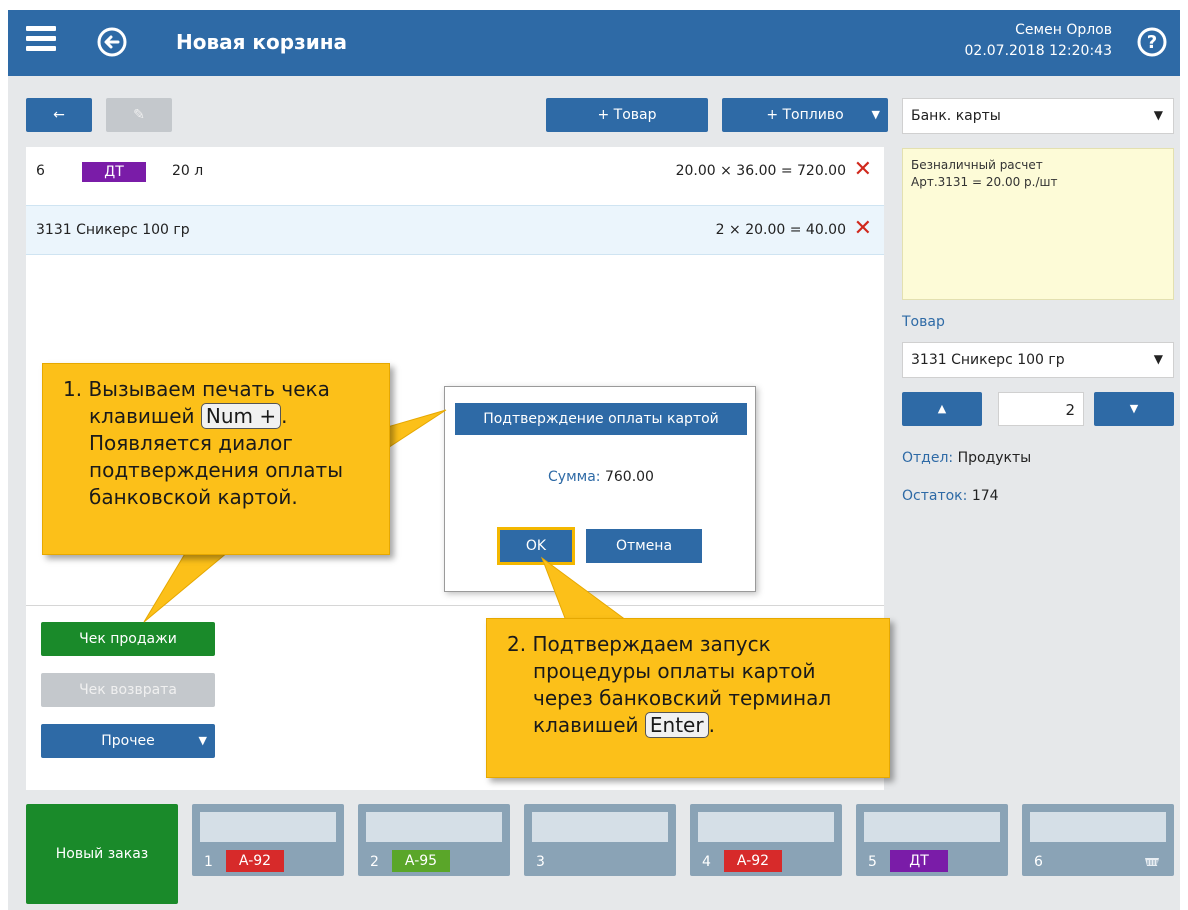 This screenshot has height=910, width=1188. I want to click on order-tile-2: 2 A-95, so click(434, 840).